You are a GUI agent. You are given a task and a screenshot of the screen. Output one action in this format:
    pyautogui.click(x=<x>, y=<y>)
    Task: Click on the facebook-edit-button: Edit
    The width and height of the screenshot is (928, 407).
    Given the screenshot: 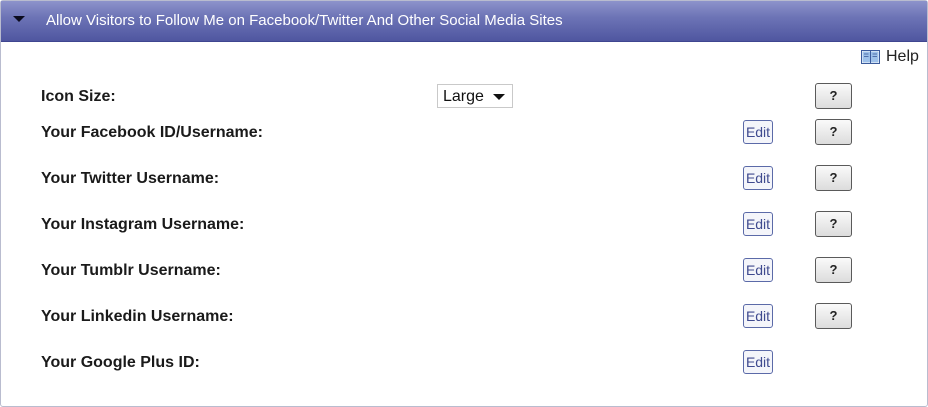 What is the action you would take?
    pyautogui.click(x=758, y=132)
    